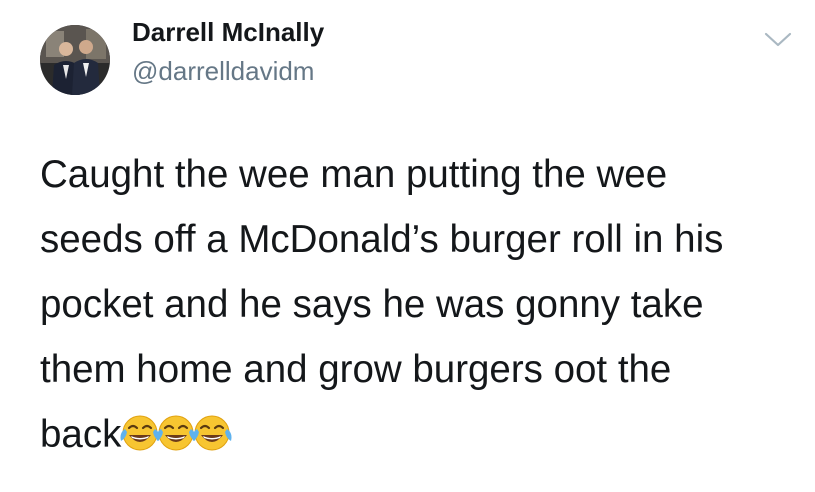  What do you see at coordinates (228, 32) in the screenshot?
I see `display-name: Darrell McInally` at bounding box center [228, 32].